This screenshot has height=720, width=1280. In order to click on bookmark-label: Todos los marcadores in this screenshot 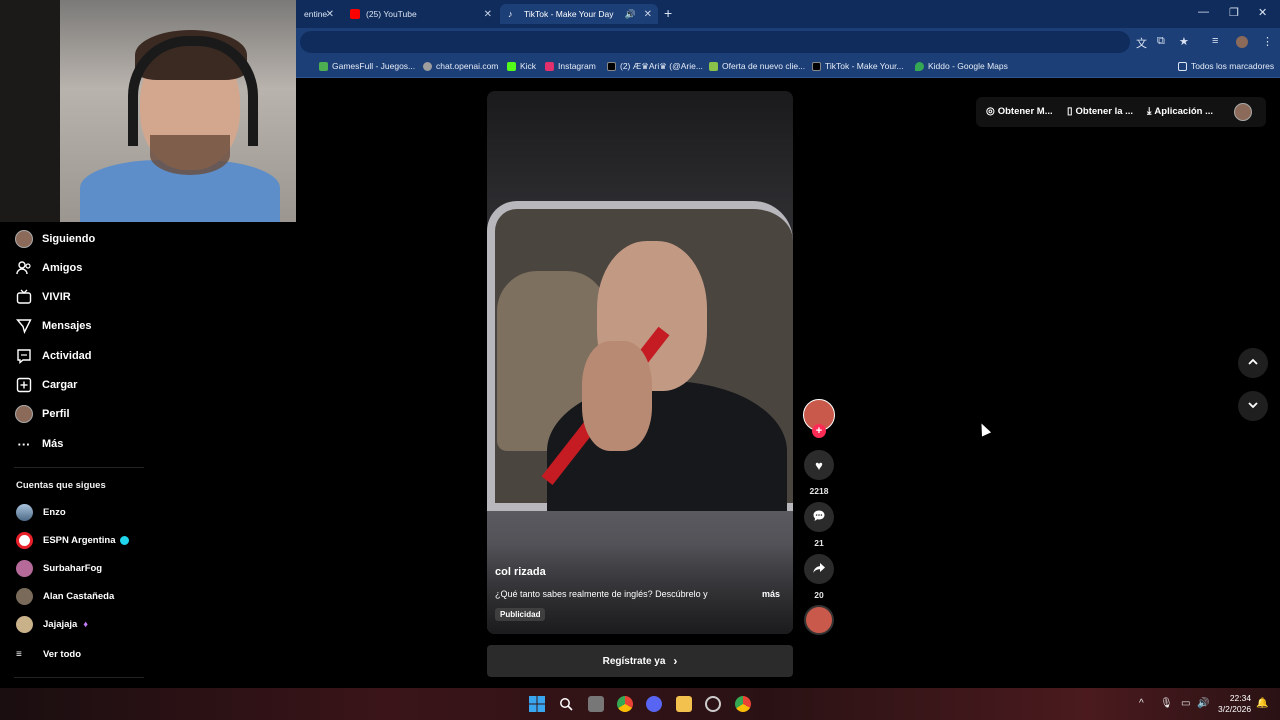, I will do `click(1233, 66)`.